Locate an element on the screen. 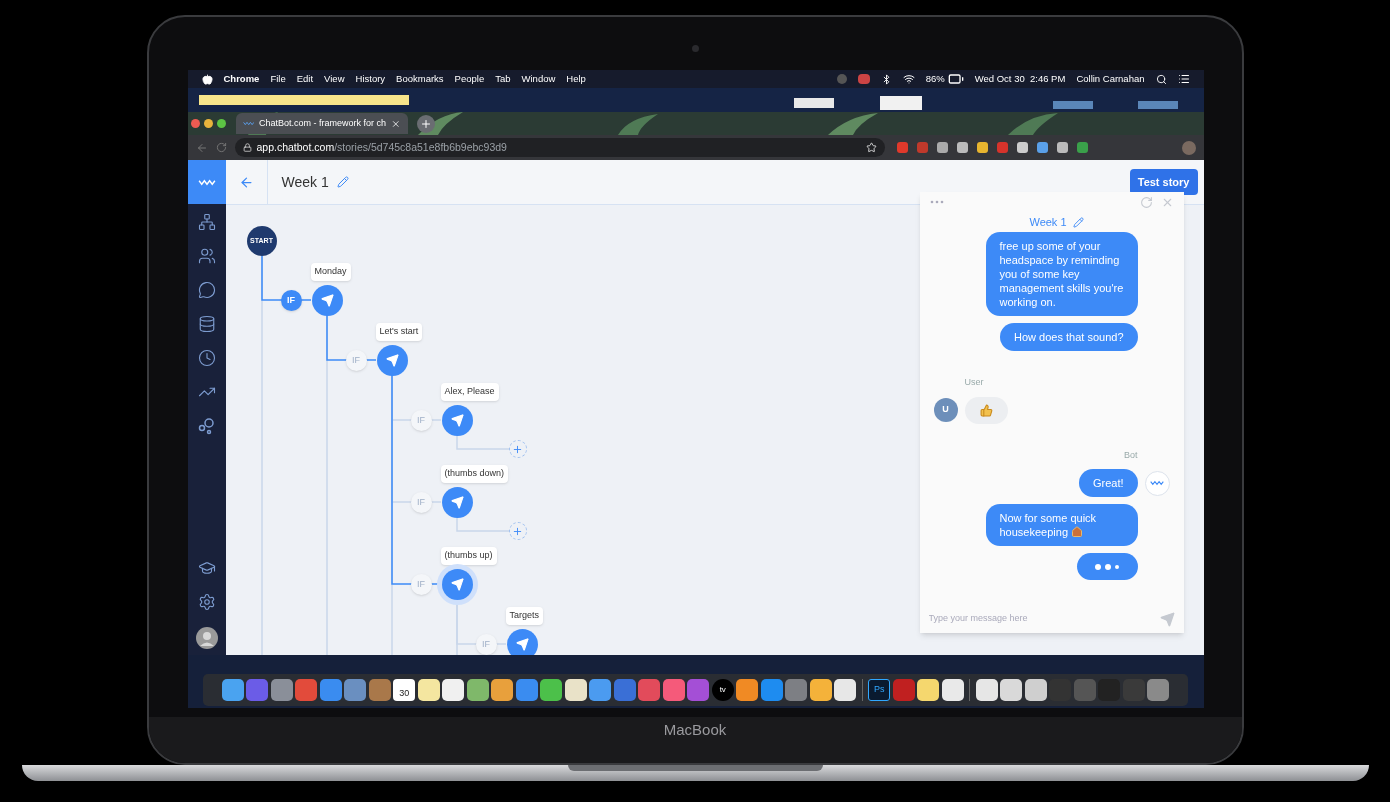 This screenshot has width=1390, height=802. node-label: Alex, Please is located at coordinates (469, 392).